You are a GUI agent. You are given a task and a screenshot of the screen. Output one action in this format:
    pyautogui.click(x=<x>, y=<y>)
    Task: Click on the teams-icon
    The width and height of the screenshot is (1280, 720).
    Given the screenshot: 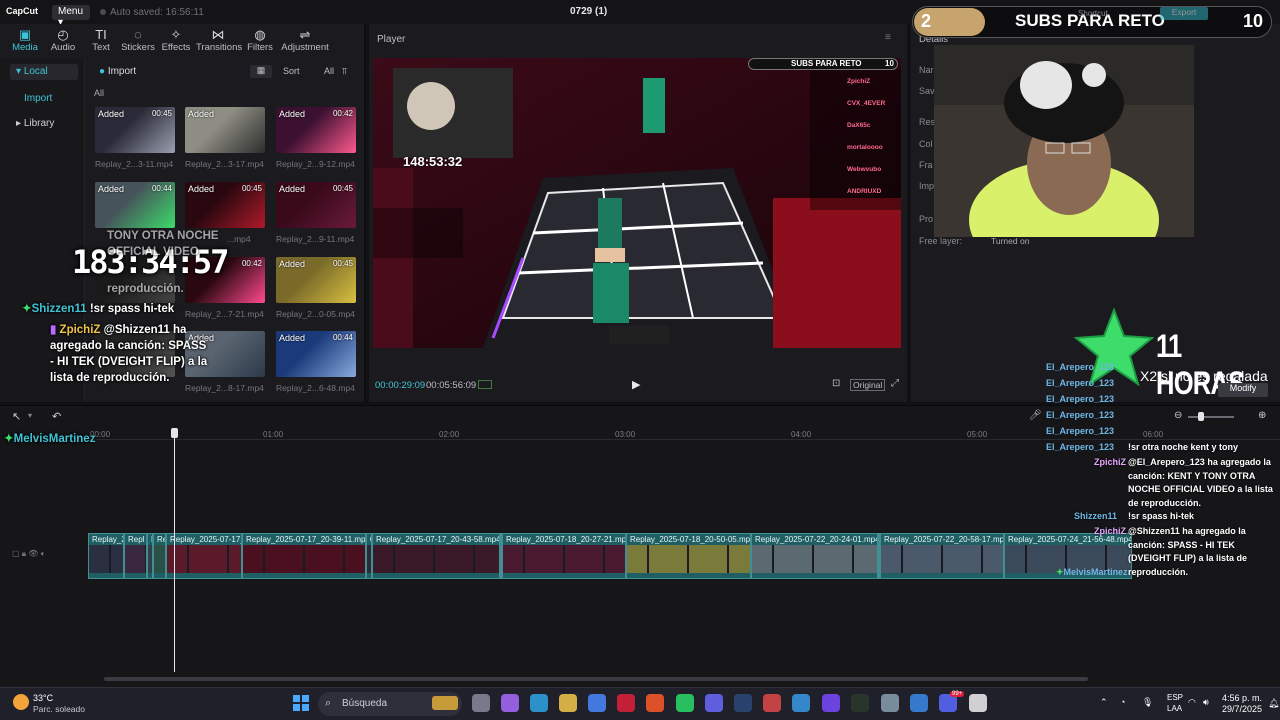 What is the action you would take?
    pyautogui.click(x=714, y=703)
    